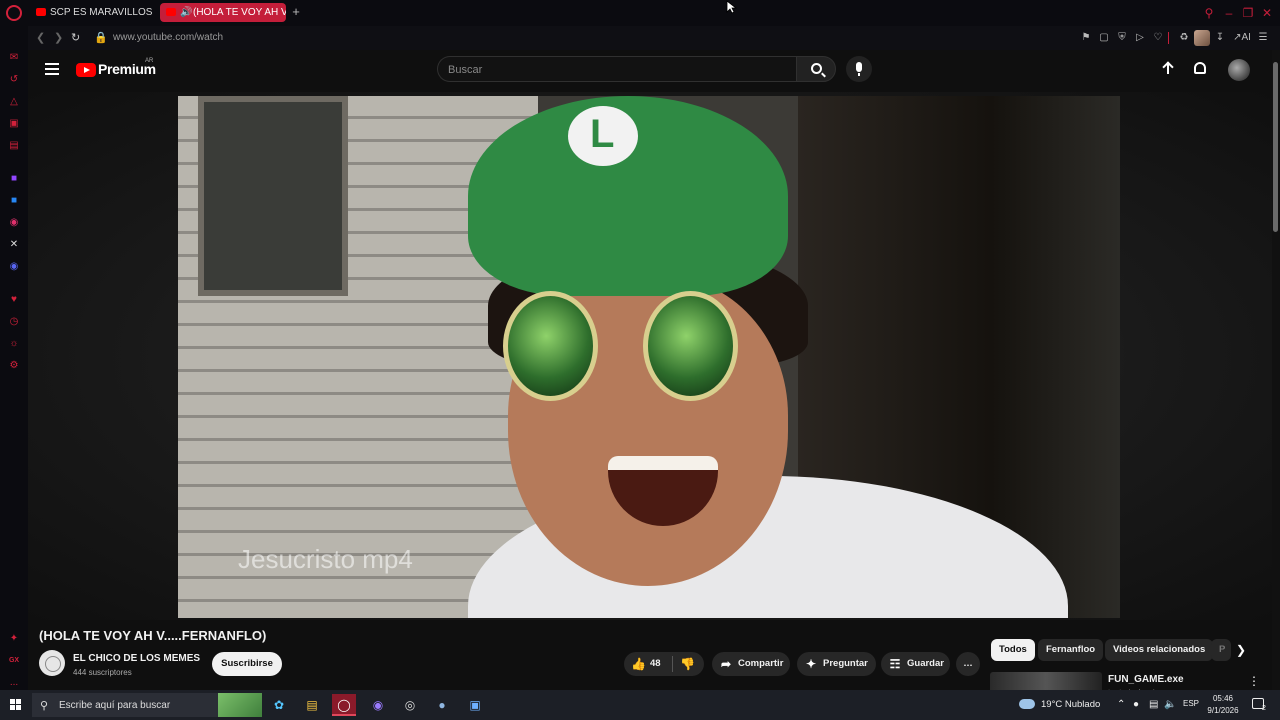  Describe the element at coordinates (1027, 704) in the screenshot. I see `cloud-weather-icon` at that location.